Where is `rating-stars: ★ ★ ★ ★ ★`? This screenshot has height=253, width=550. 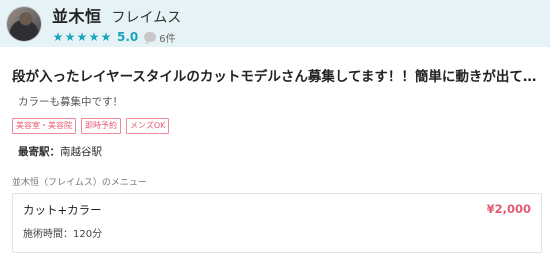 rating-stars: ★ ★ ★ ★ ★ is located at coordinates (82, 37).